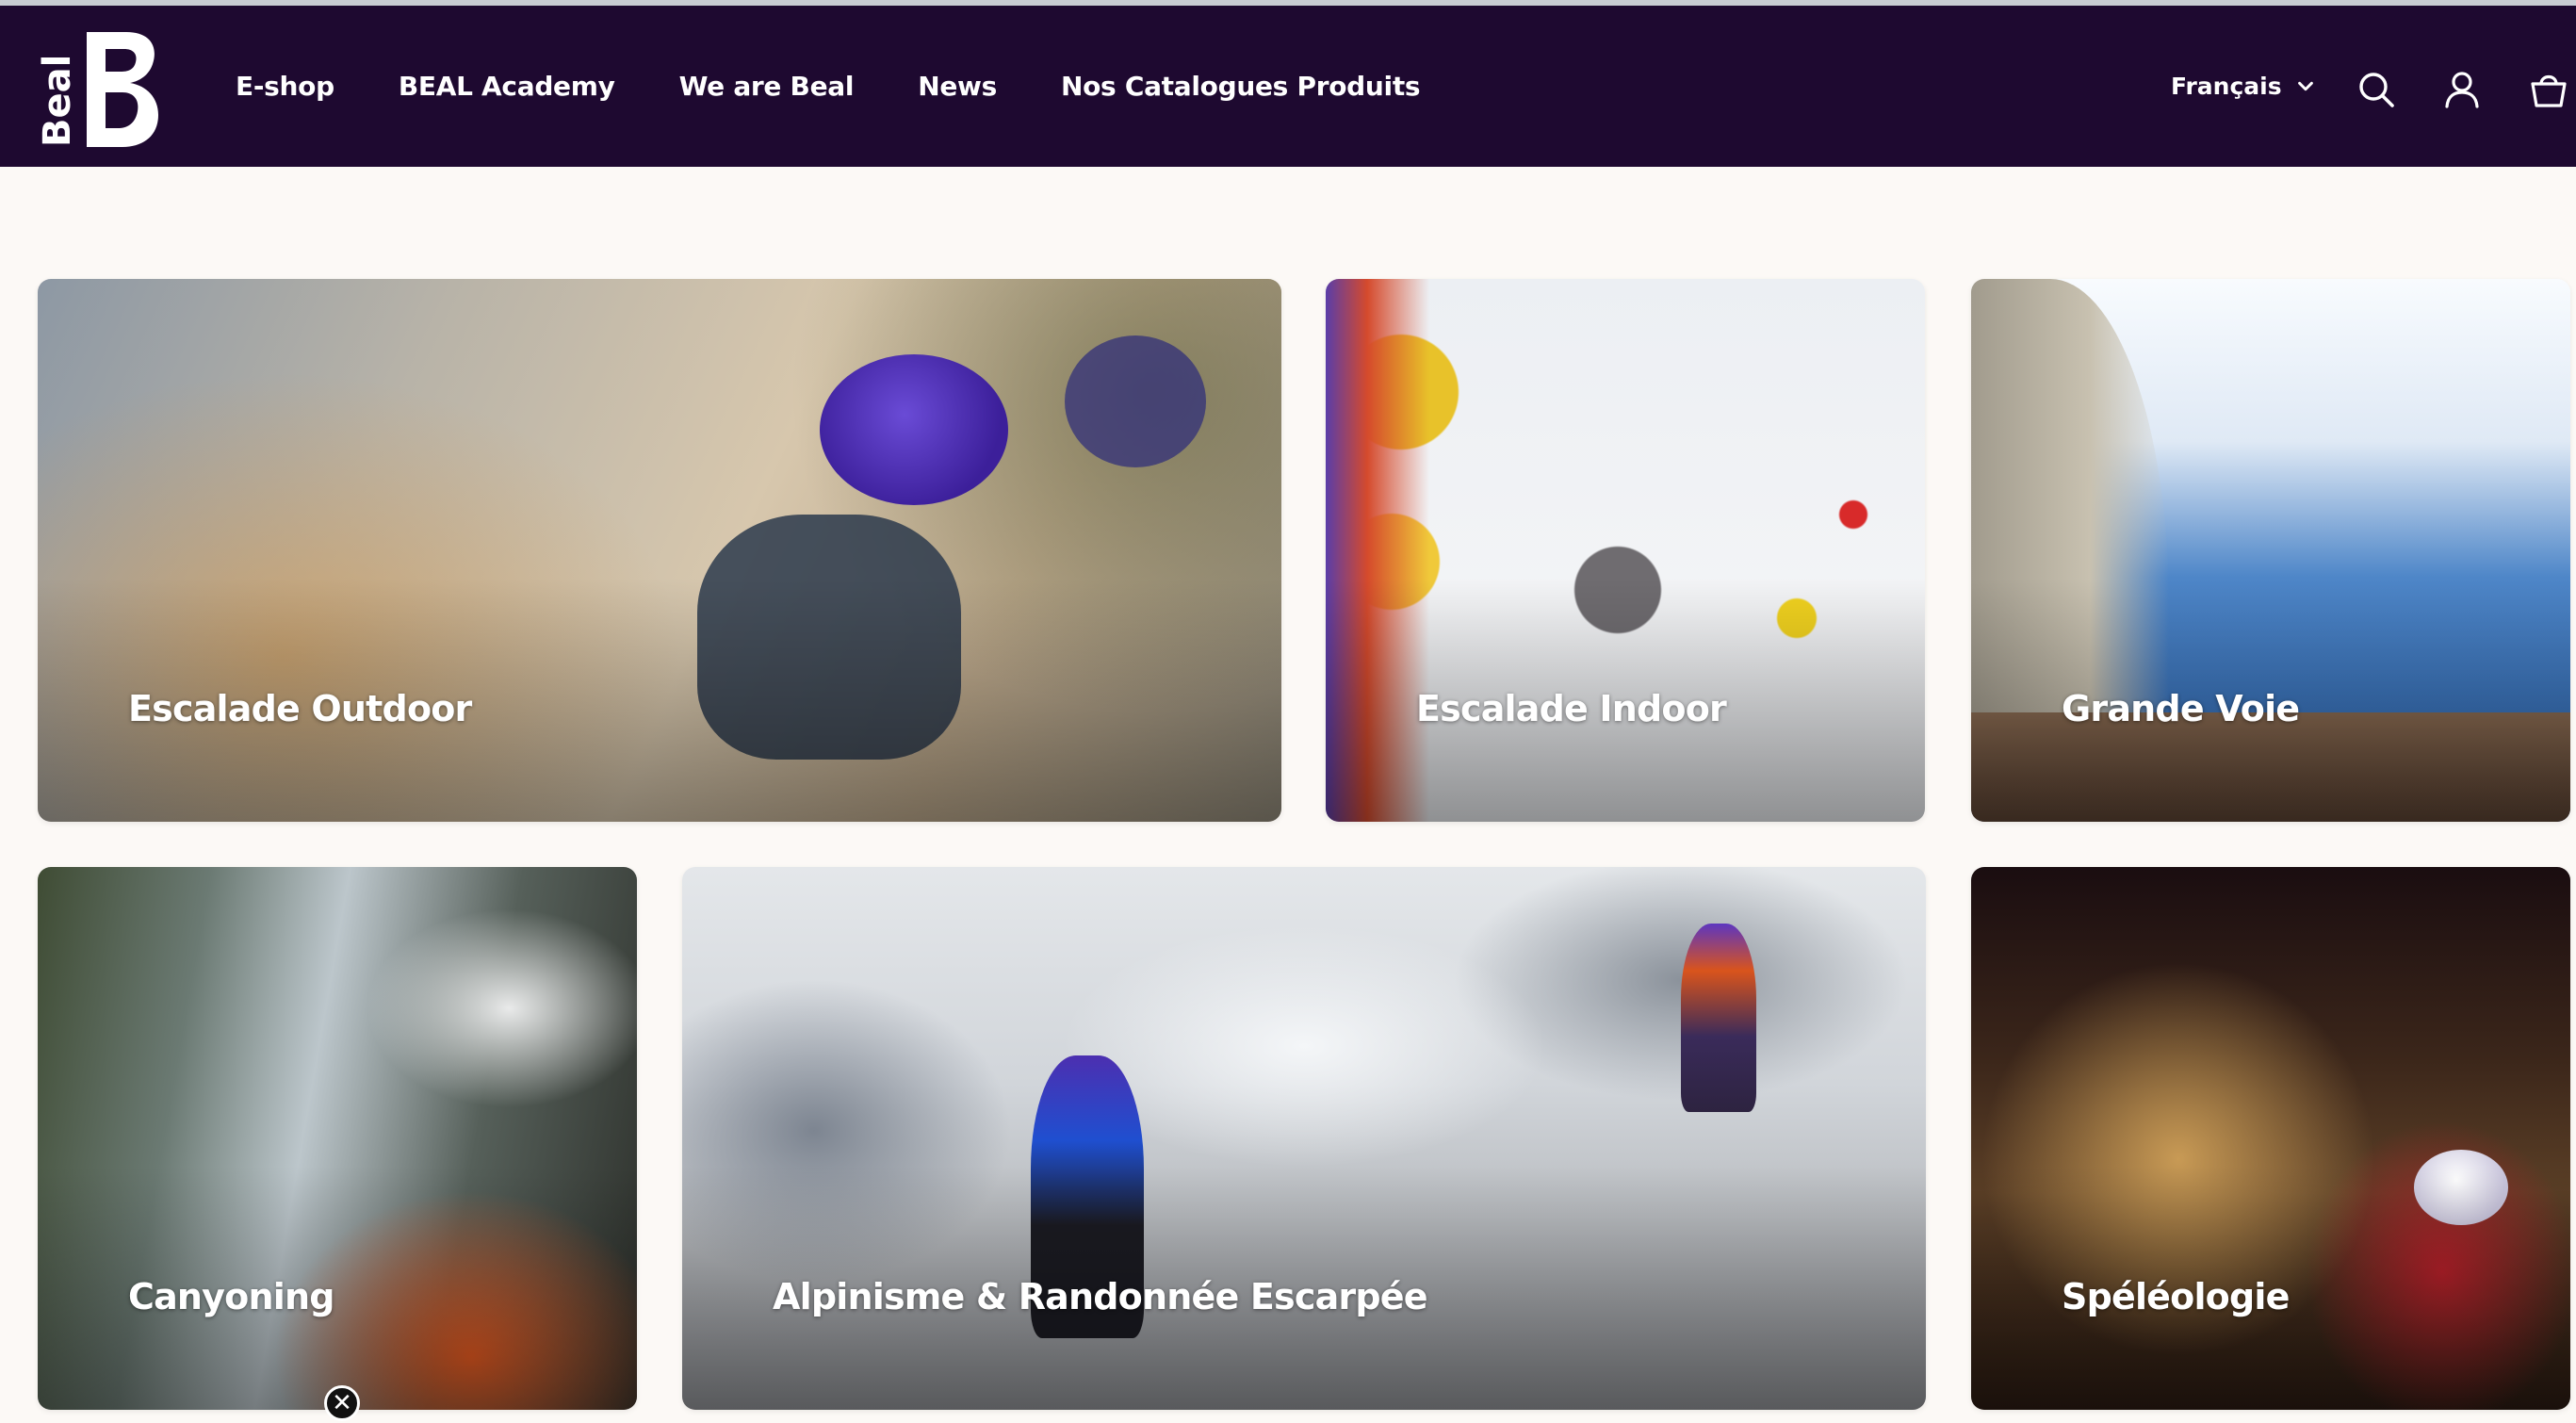 This screenshot has height=1423, width=2576. I want to click on nav-item-news: News, so click(957, 86).